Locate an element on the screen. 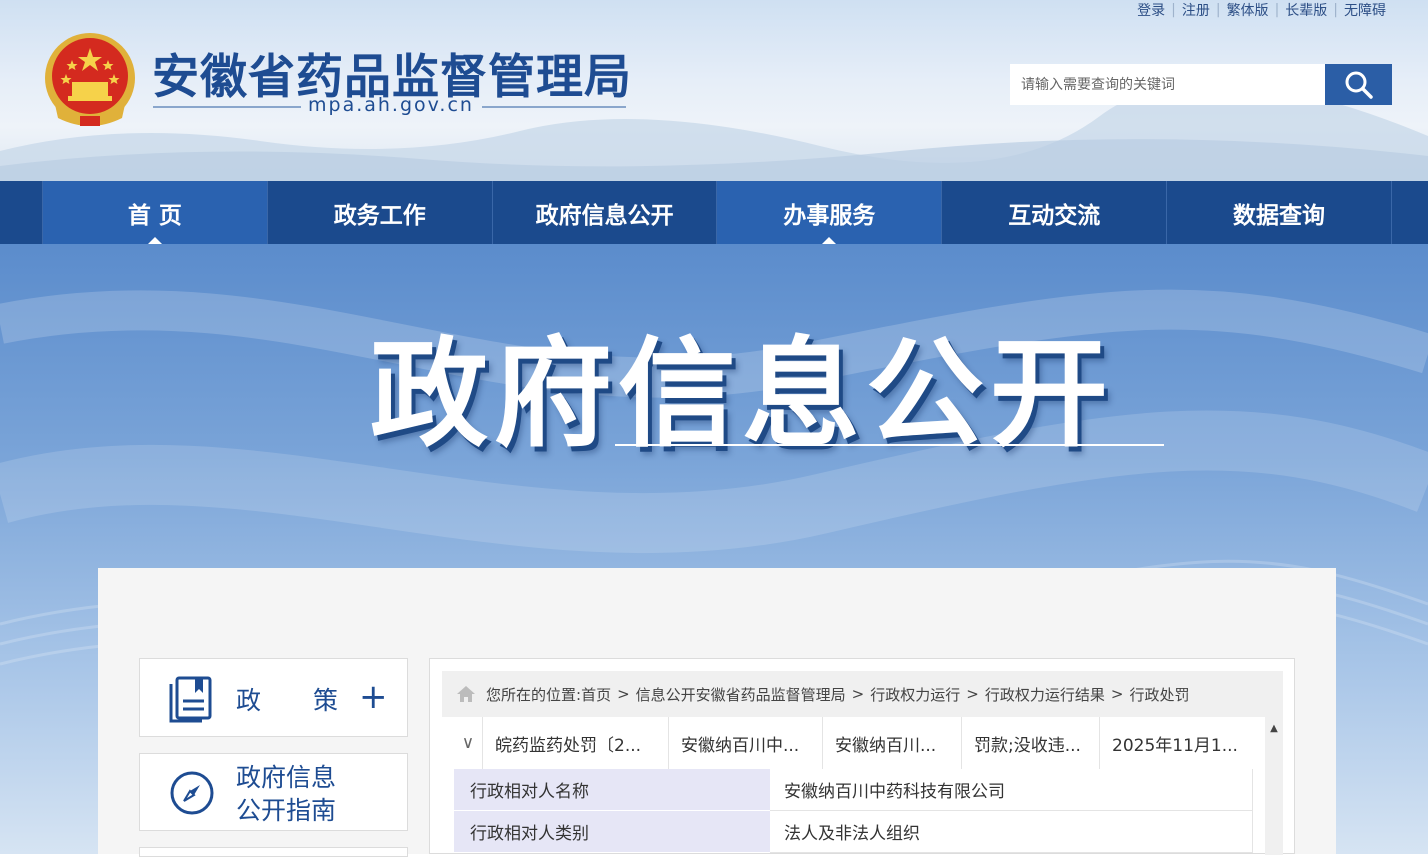 Image resolution: width=1428 pixels, height=857 pixels. register-link: 注册 is located at coordinates (1196, 10).